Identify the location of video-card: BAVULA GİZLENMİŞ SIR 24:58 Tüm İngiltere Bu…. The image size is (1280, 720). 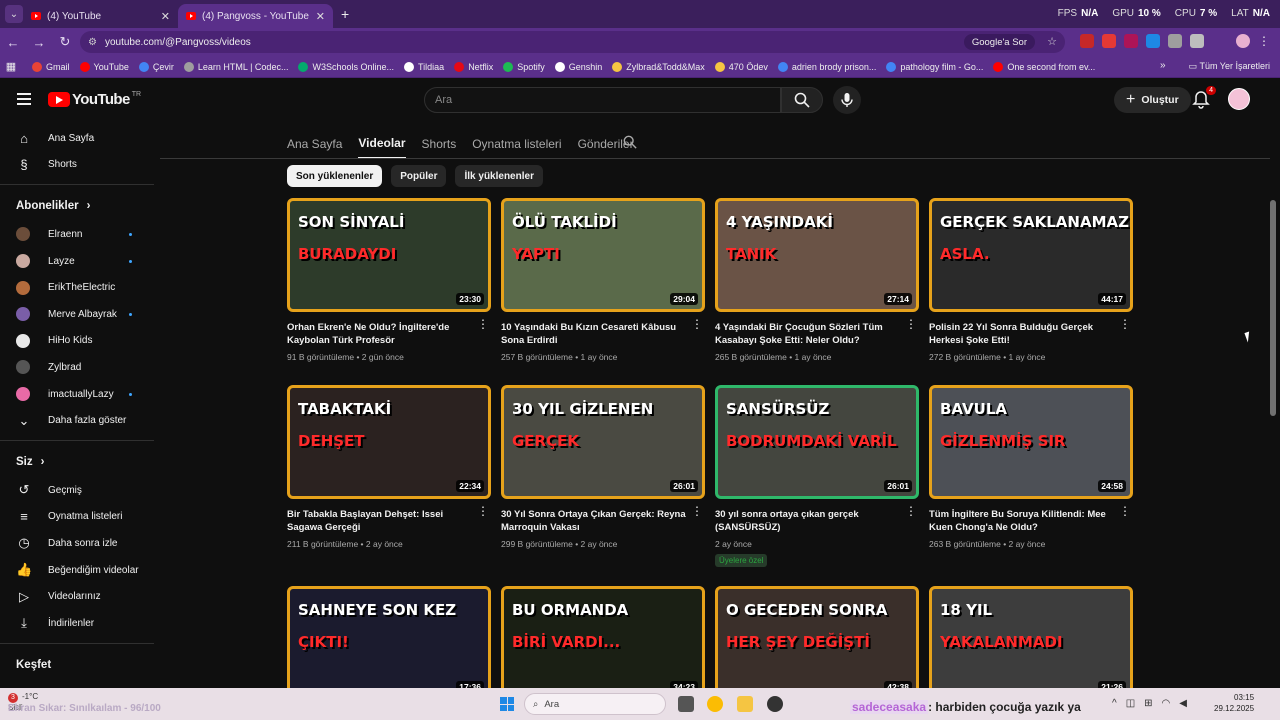
(1031, 467).